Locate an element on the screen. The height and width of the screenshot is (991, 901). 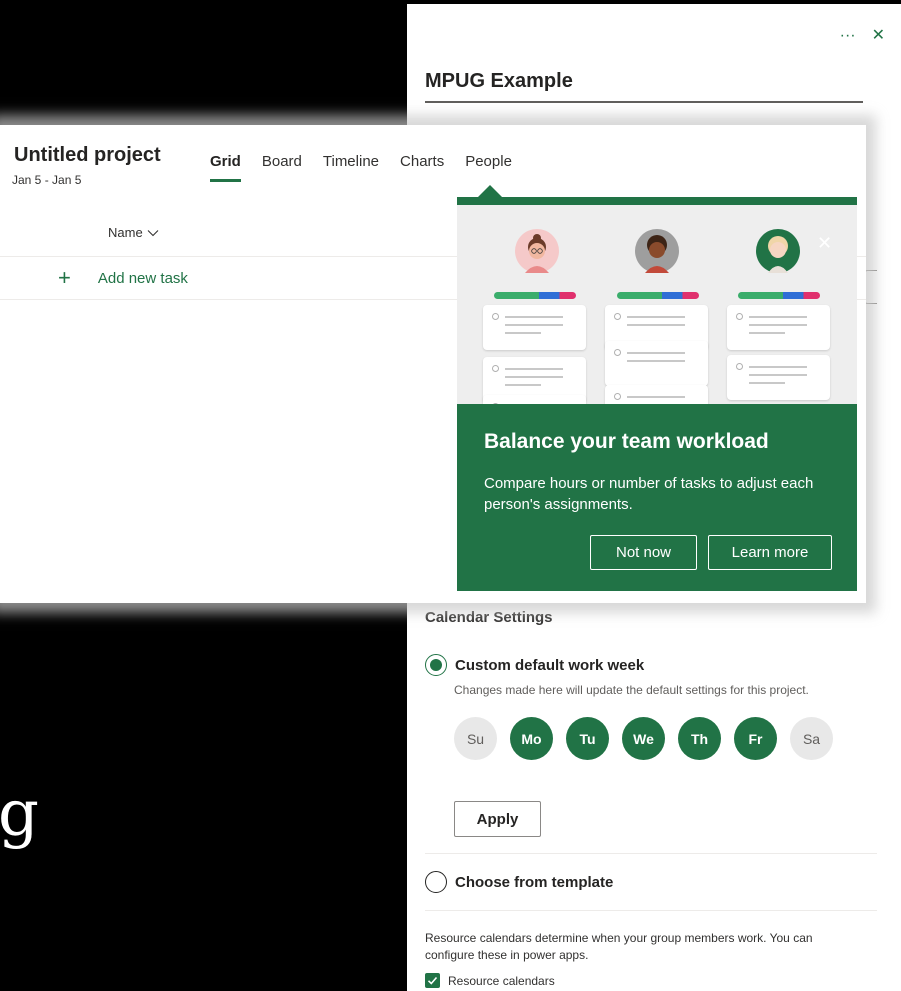
template-option: Choose from template is located at coordinates (519, 882).